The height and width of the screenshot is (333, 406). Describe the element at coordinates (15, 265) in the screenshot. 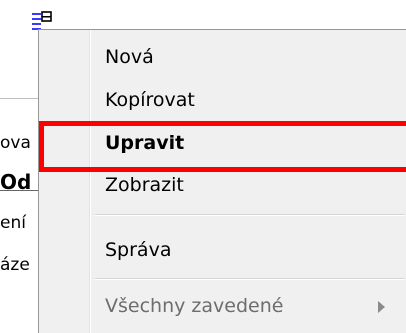

I see `background-text-fragment: áze` at that location.